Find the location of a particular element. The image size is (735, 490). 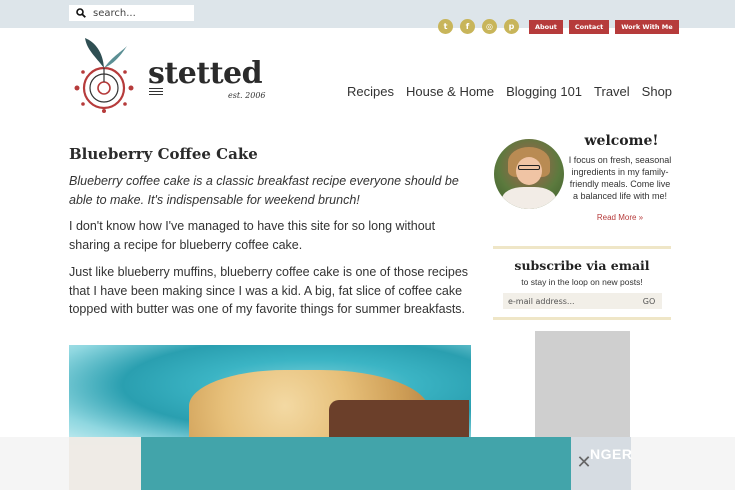

search-icon is located at coordinates (81, 13).